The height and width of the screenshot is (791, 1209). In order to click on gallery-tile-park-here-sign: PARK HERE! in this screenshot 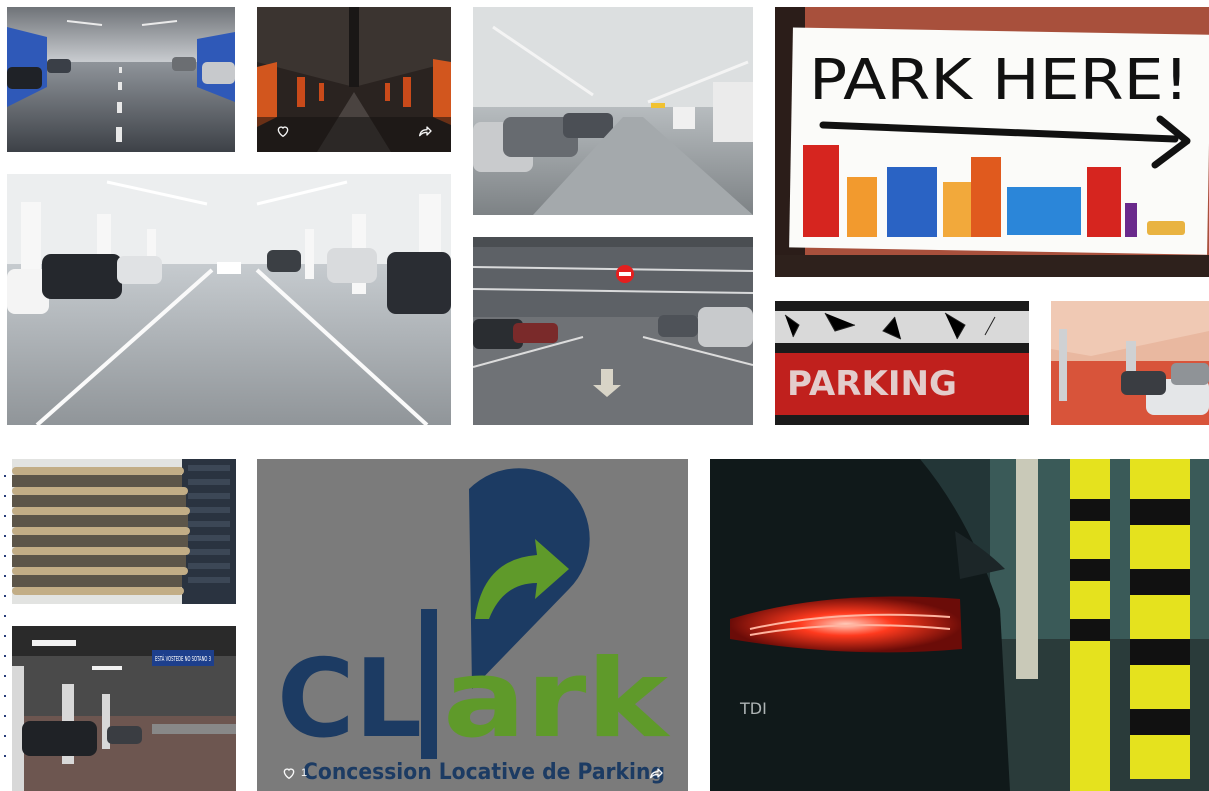, I will do `click(992, 142)`.